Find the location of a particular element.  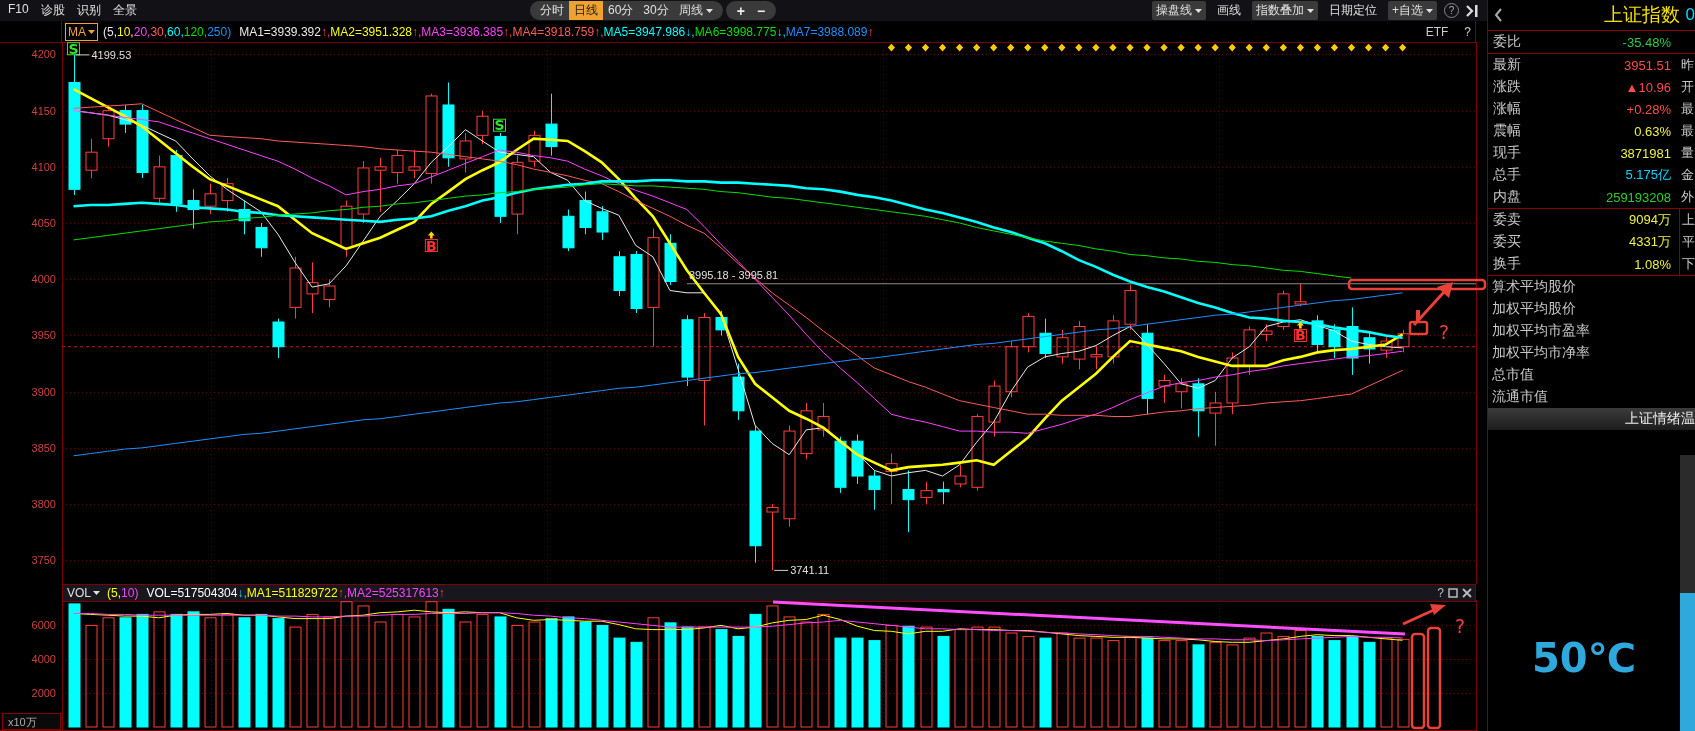

quote-value: ▲10.96 is located at coordinates (1648, 87).